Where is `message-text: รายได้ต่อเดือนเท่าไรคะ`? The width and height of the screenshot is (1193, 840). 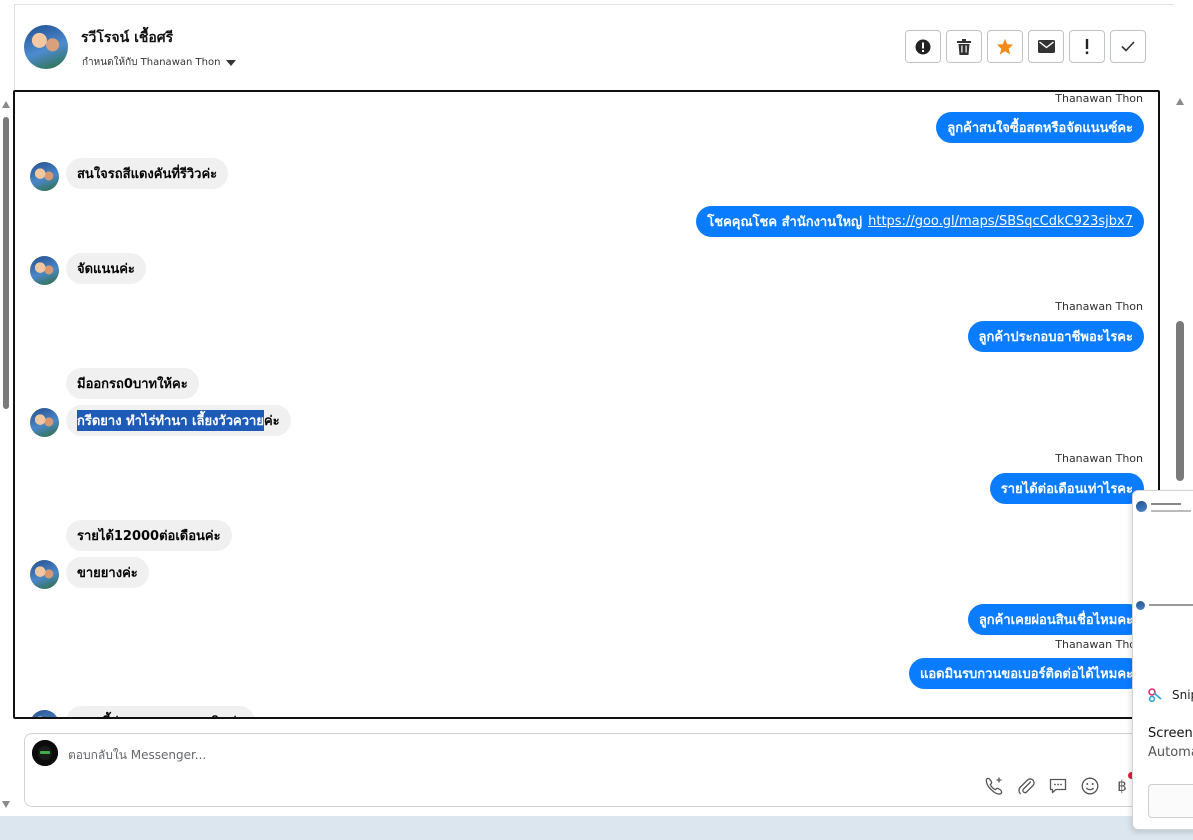 message-text: รายได้ต่อเดือนเท่าไรคะ is located at coordinates (1066, 489).